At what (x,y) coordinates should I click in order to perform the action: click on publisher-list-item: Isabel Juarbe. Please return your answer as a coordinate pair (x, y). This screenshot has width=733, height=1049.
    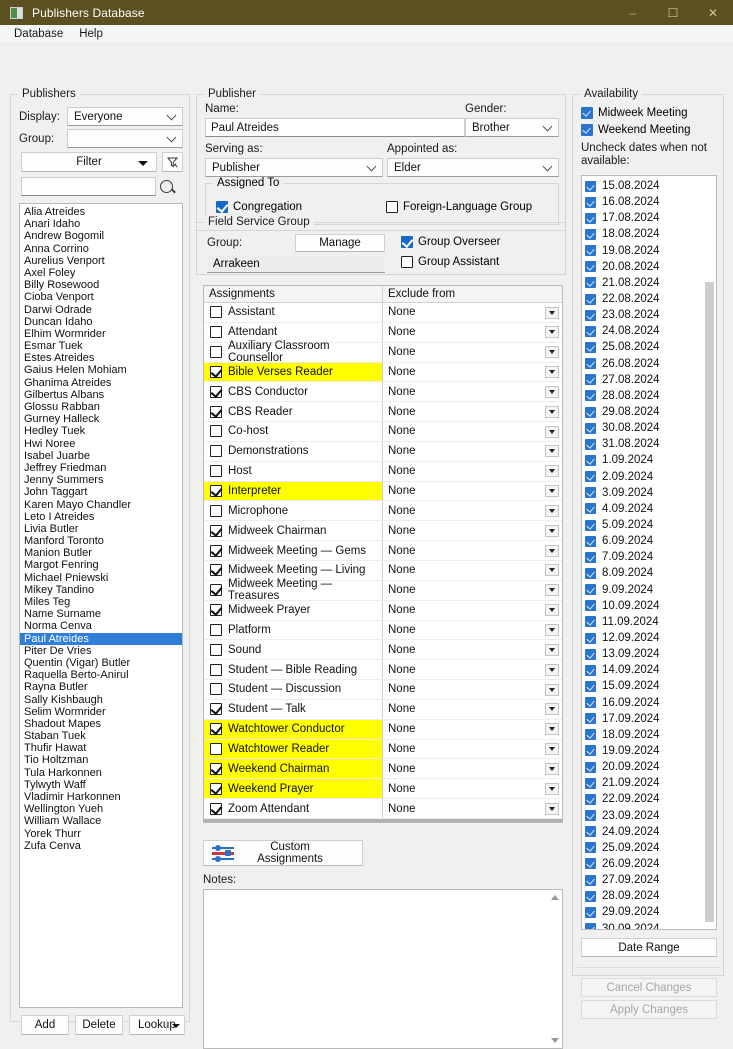
    Looking at the image, I should click on (101, 456).